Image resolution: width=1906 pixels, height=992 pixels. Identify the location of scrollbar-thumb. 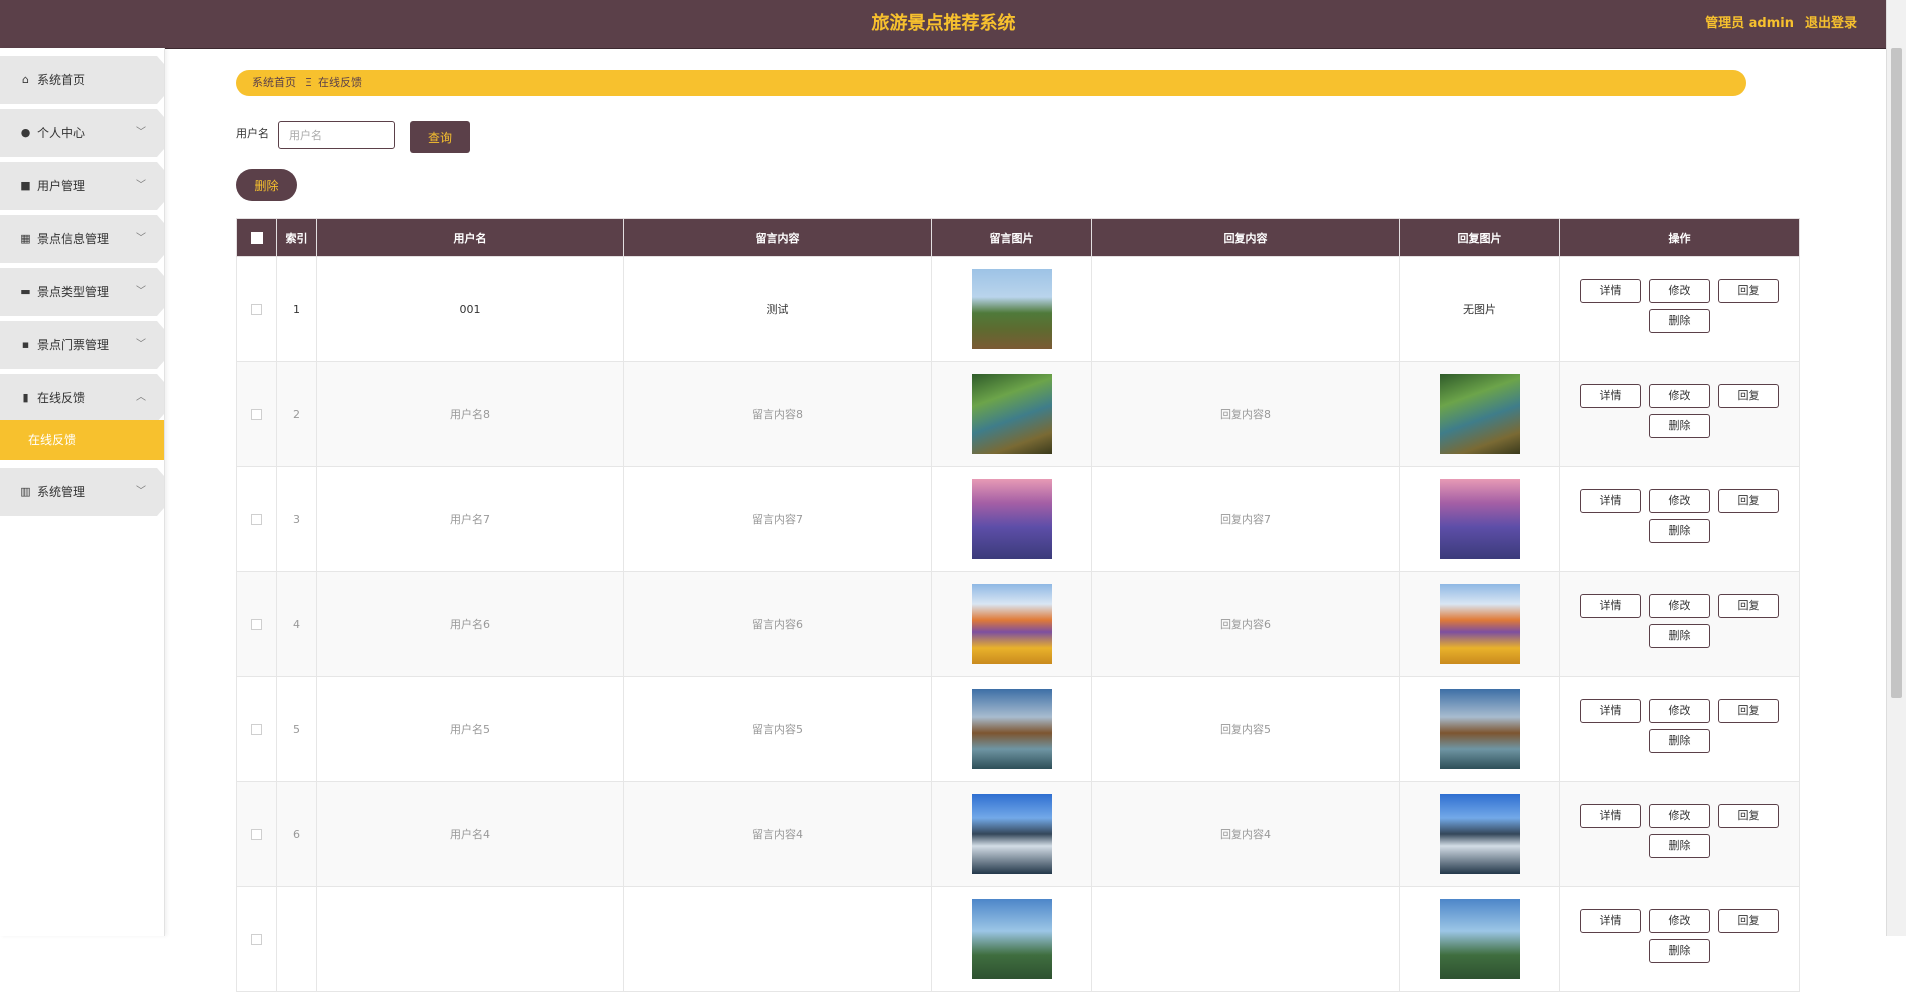
(1896, 373).